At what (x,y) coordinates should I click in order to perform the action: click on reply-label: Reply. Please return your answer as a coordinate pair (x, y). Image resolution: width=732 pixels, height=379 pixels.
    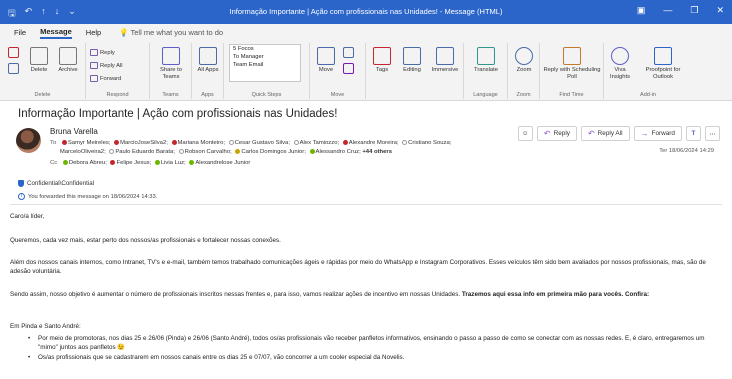
    Looking at the image, I should click on (561, 133).